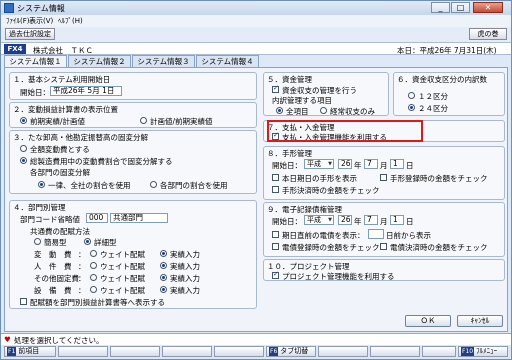 The image size is (512, 360). I want to click on f1-key-icon: F1, so click(12, 351).